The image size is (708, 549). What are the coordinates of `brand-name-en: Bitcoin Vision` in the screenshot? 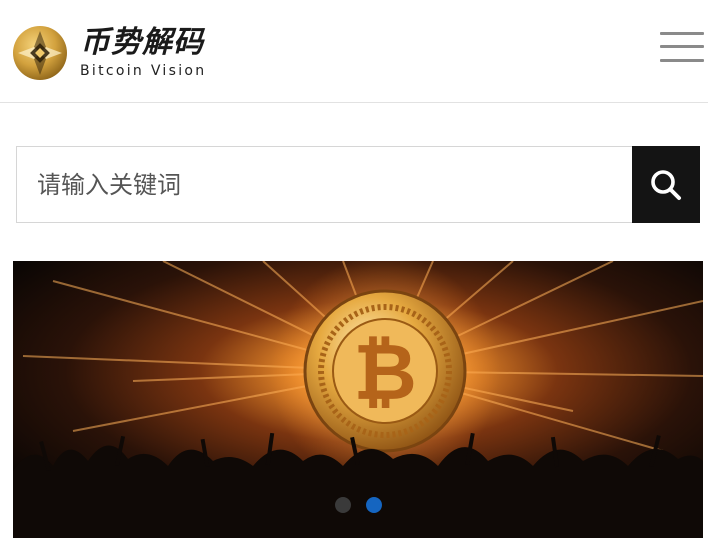 It's located at (143, 71).